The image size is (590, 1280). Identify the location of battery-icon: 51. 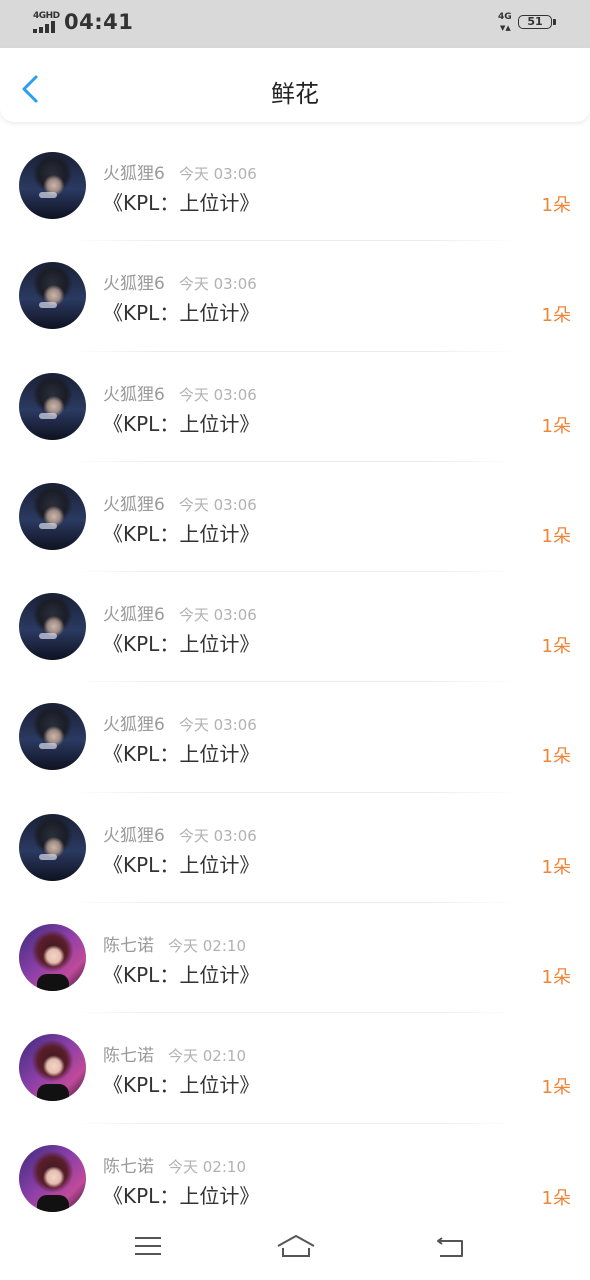
(535, 22).